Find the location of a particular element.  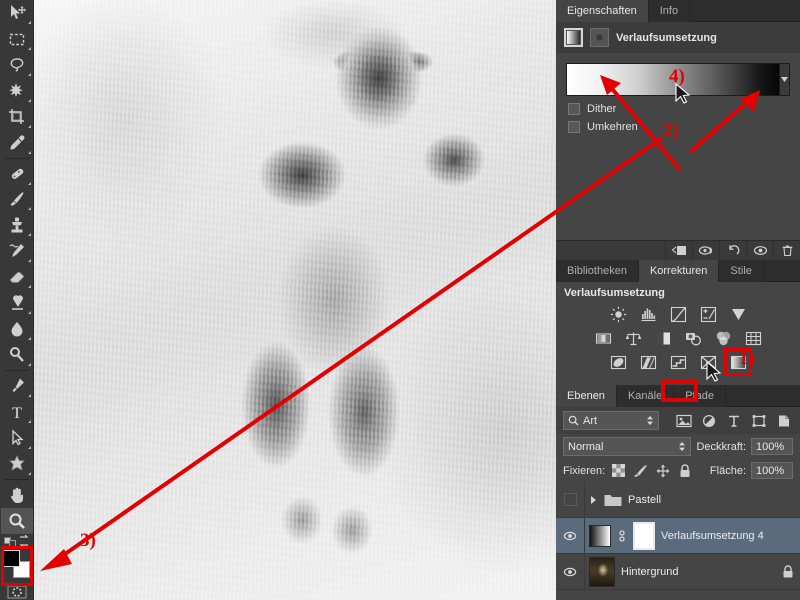

threshold-icon is located at coordinates (678, 362).